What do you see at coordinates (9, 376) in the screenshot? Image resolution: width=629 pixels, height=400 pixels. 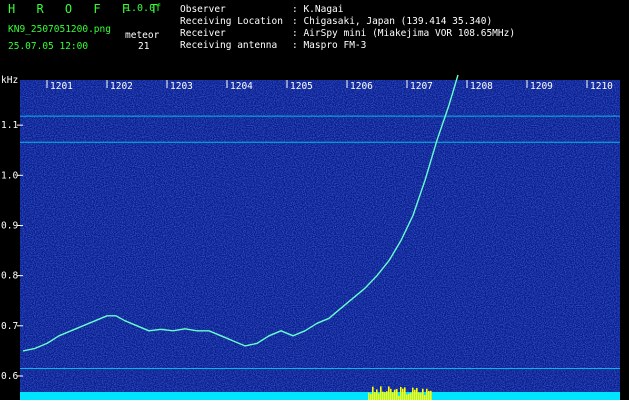 I see `y-tick-label: 0.6` at bounding box center [9, 376].